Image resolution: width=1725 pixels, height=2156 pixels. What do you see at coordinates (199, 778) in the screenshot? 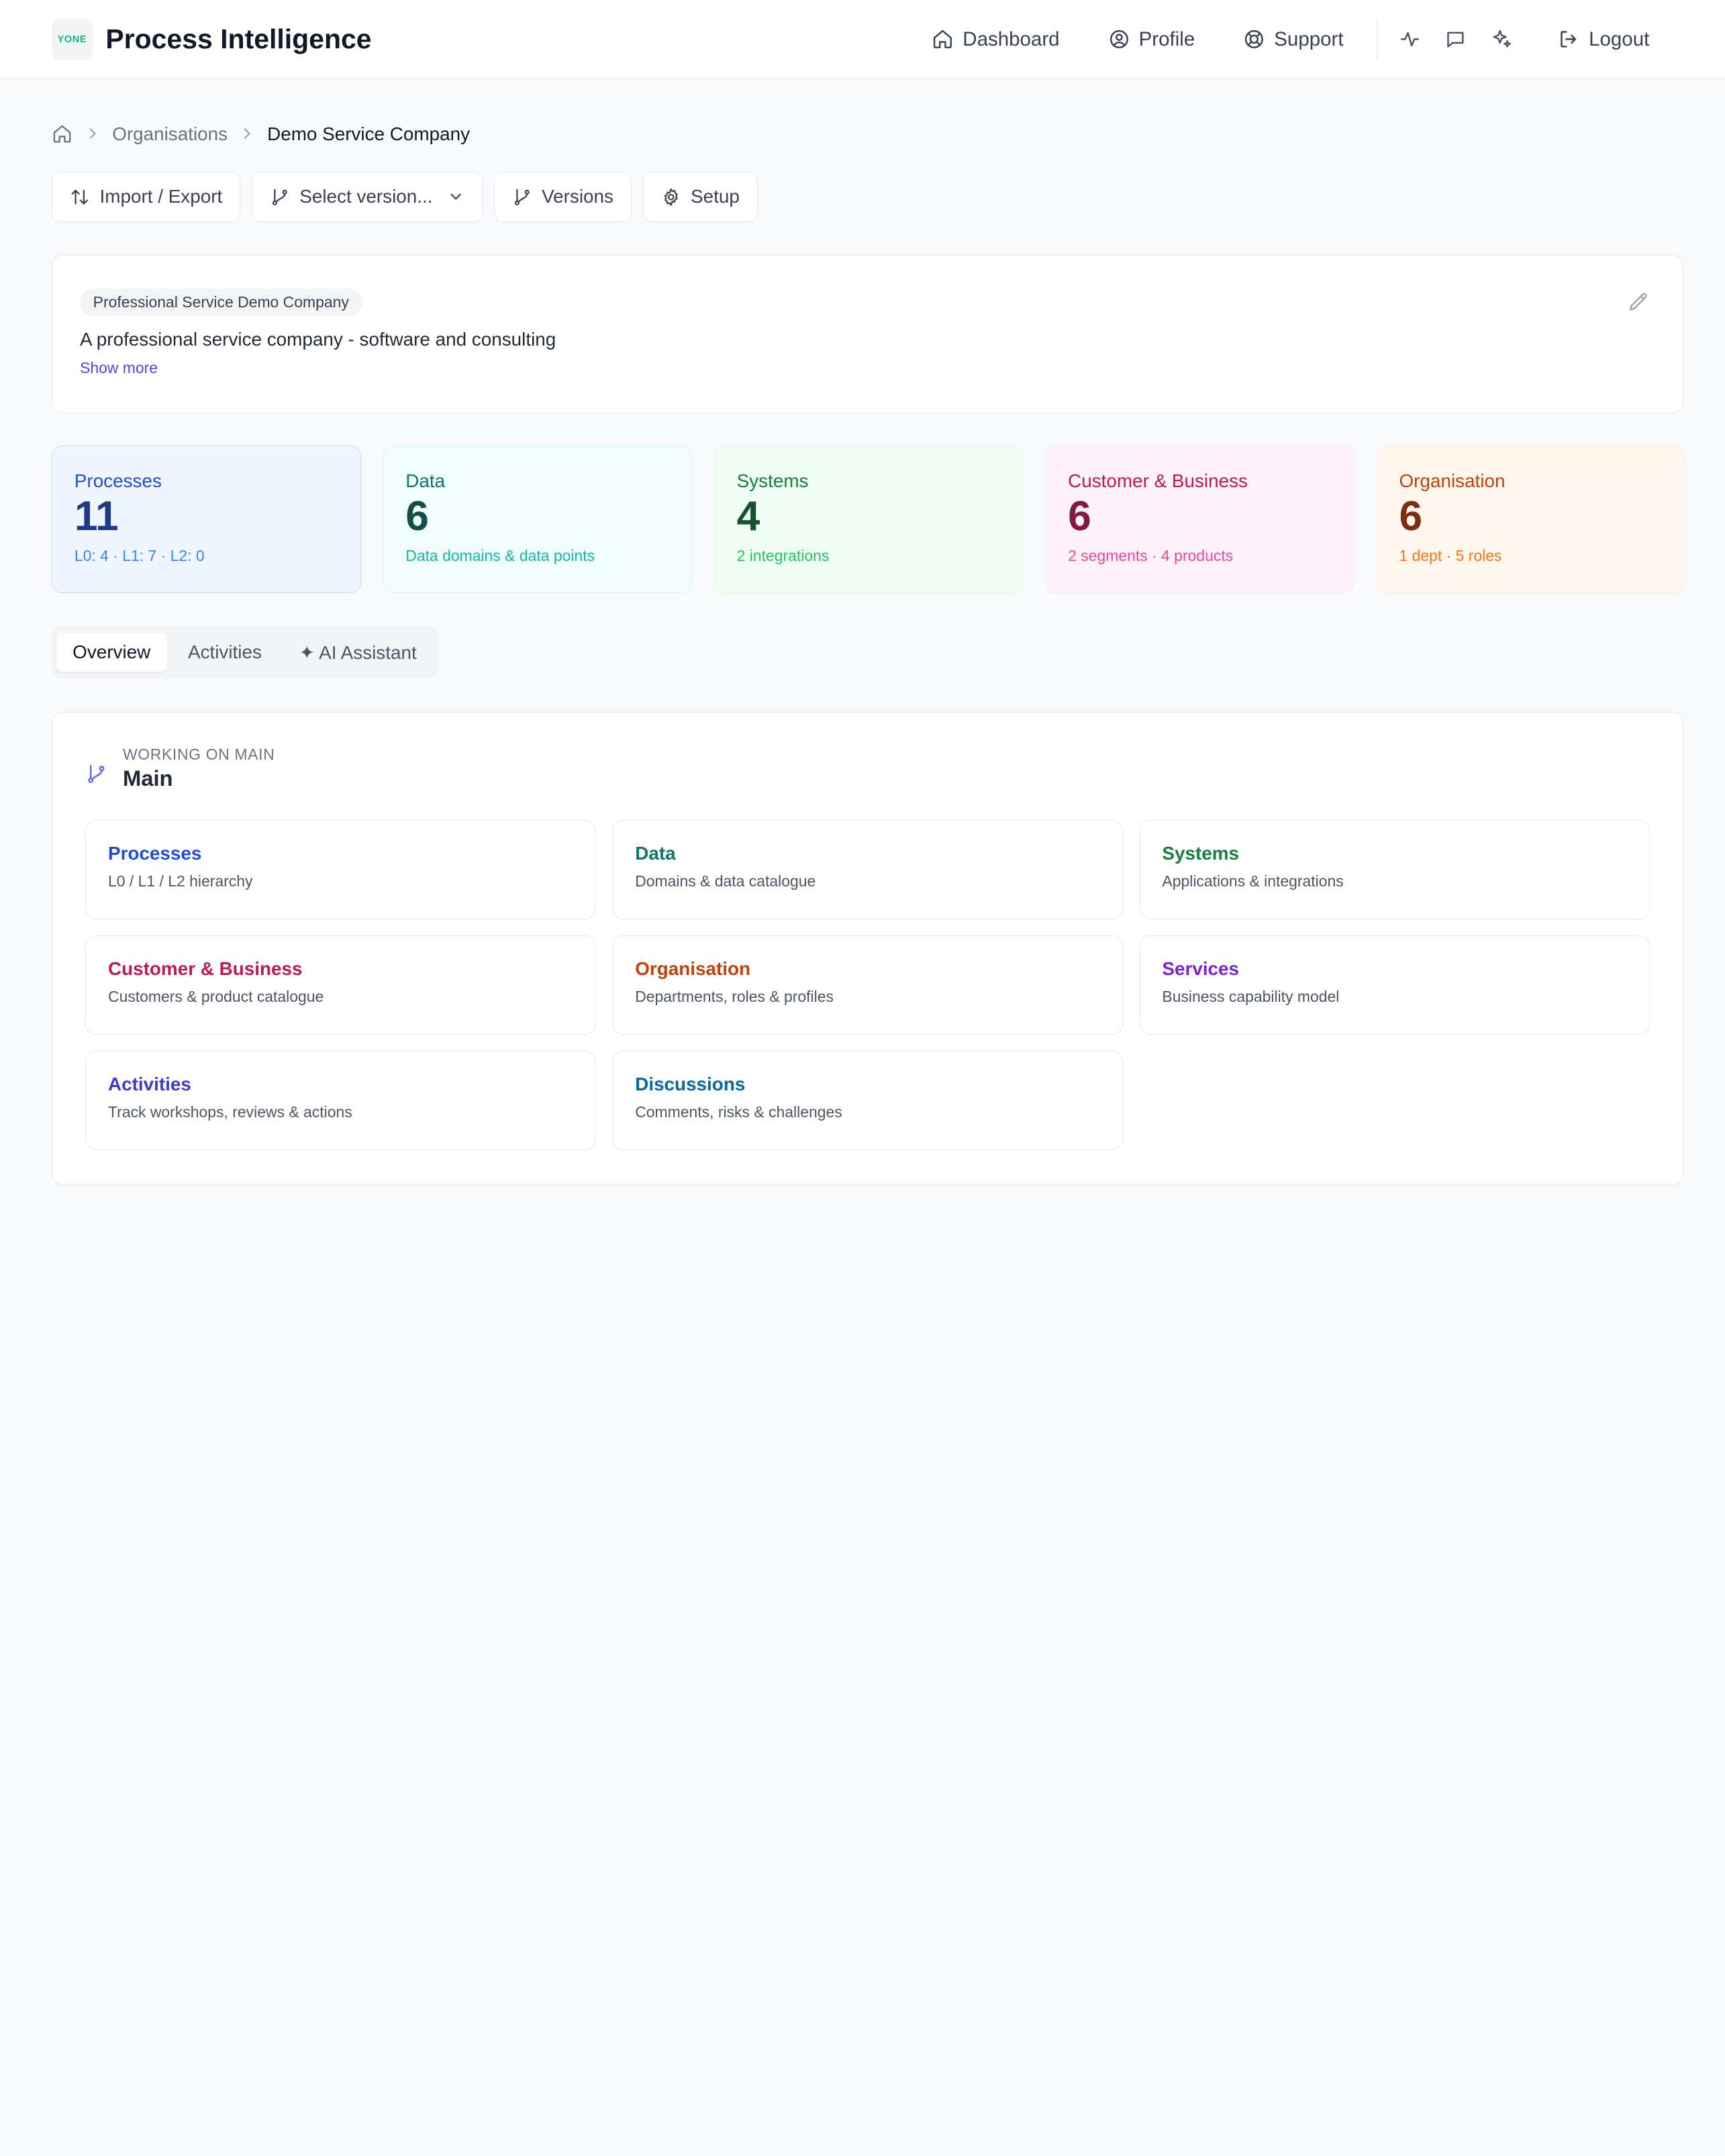
I see `branch-name: Main` at bounding box center [199, 778].